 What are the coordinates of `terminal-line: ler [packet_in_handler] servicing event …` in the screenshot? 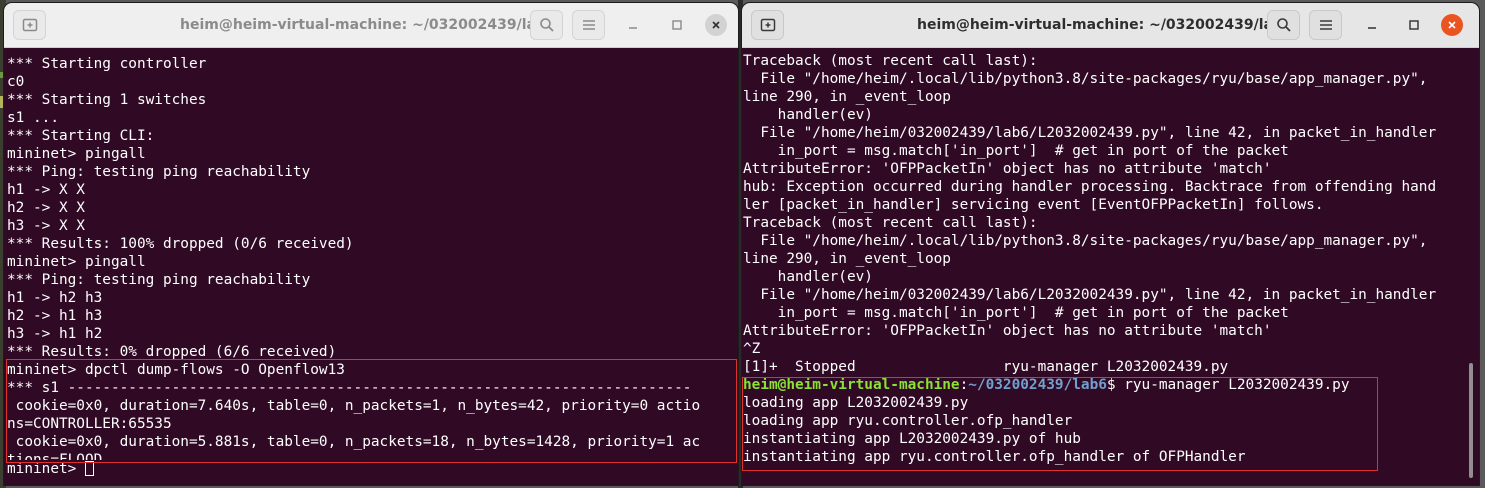 It's located at (1033, 205).